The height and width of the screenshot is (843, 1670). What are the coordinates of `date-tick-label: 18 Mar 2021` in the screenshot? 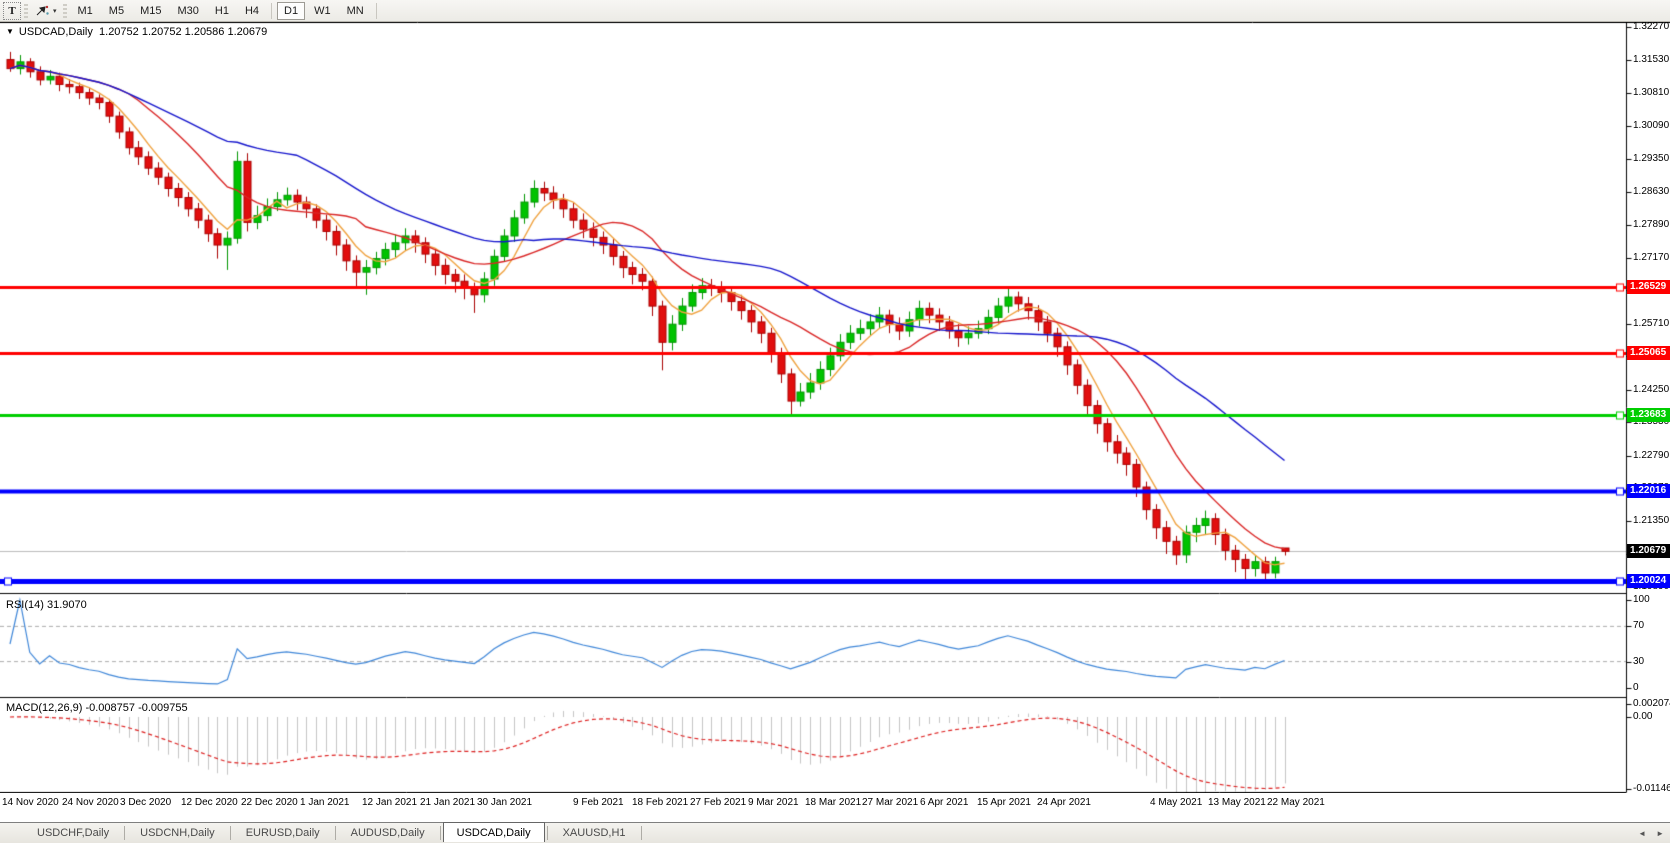 It's located at (833, 802).